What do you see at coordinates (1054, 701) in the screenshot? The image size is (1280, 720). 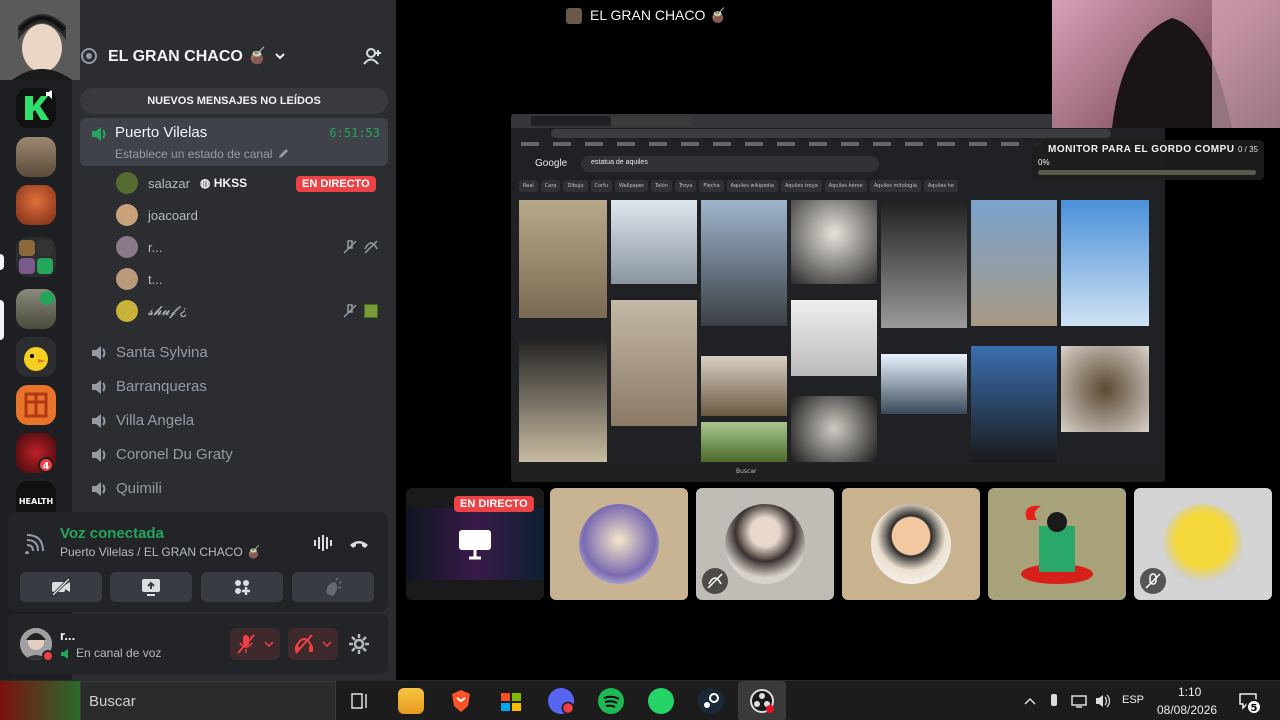 I see `usb-icon` at bounding box center [1054, 701].